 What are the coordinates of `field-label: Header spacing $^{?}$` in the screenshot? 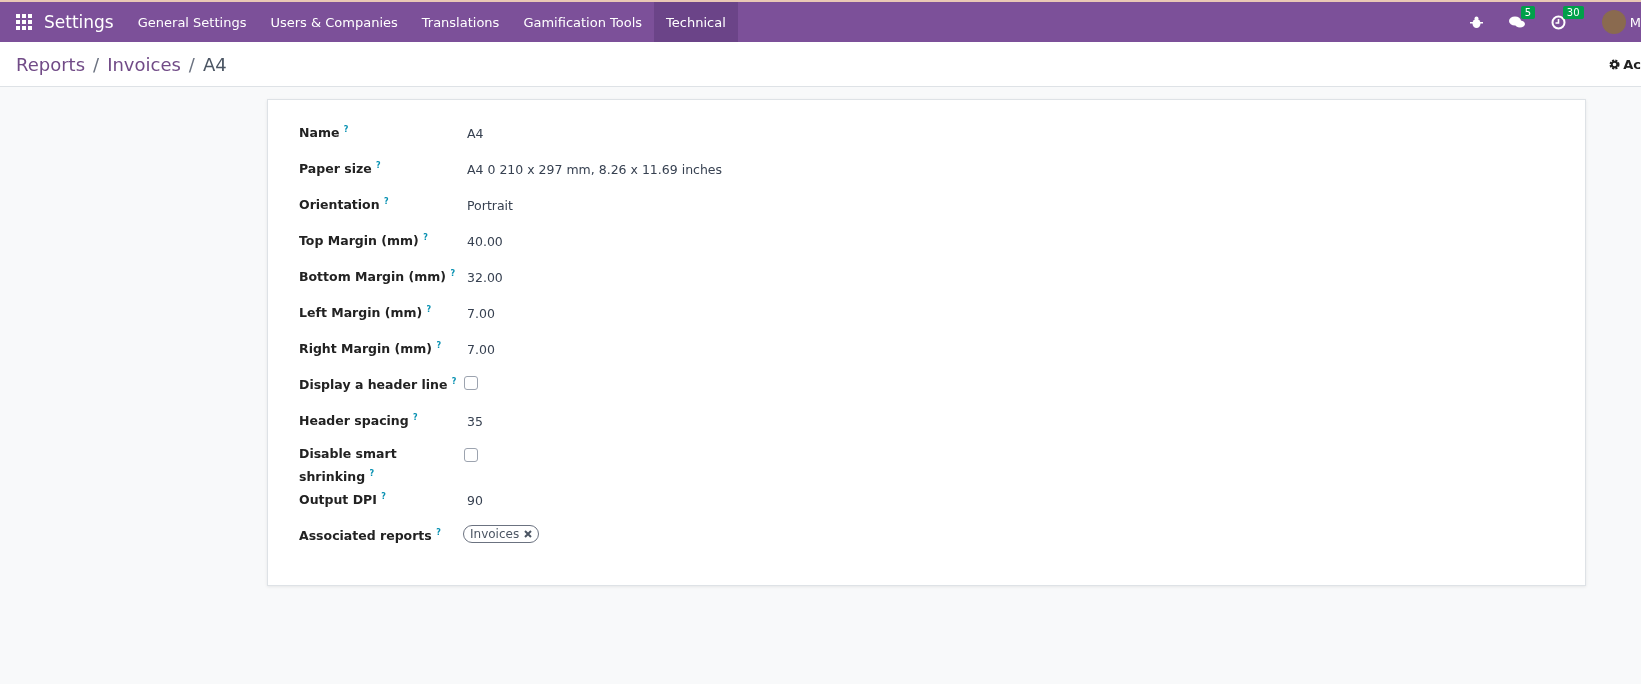 It's located at (359, 421).